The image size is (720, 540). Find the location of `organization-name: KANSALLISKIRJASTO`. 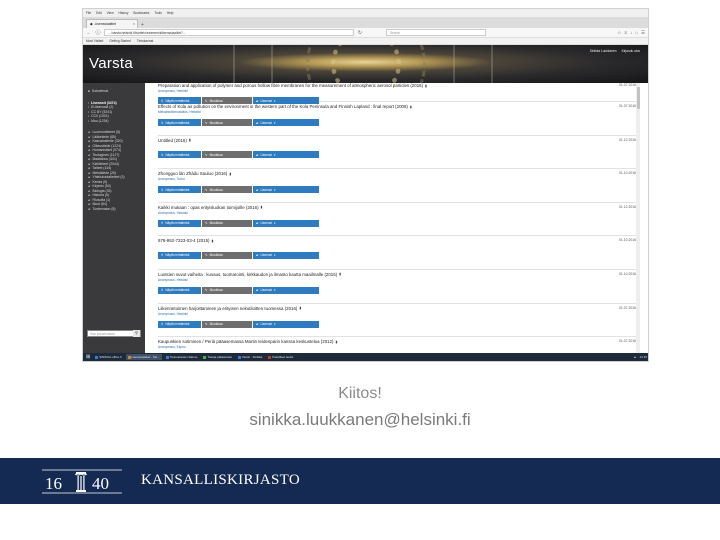

organization-name: KANSALLISKIRJASTO is located at coordinates (221, 480).